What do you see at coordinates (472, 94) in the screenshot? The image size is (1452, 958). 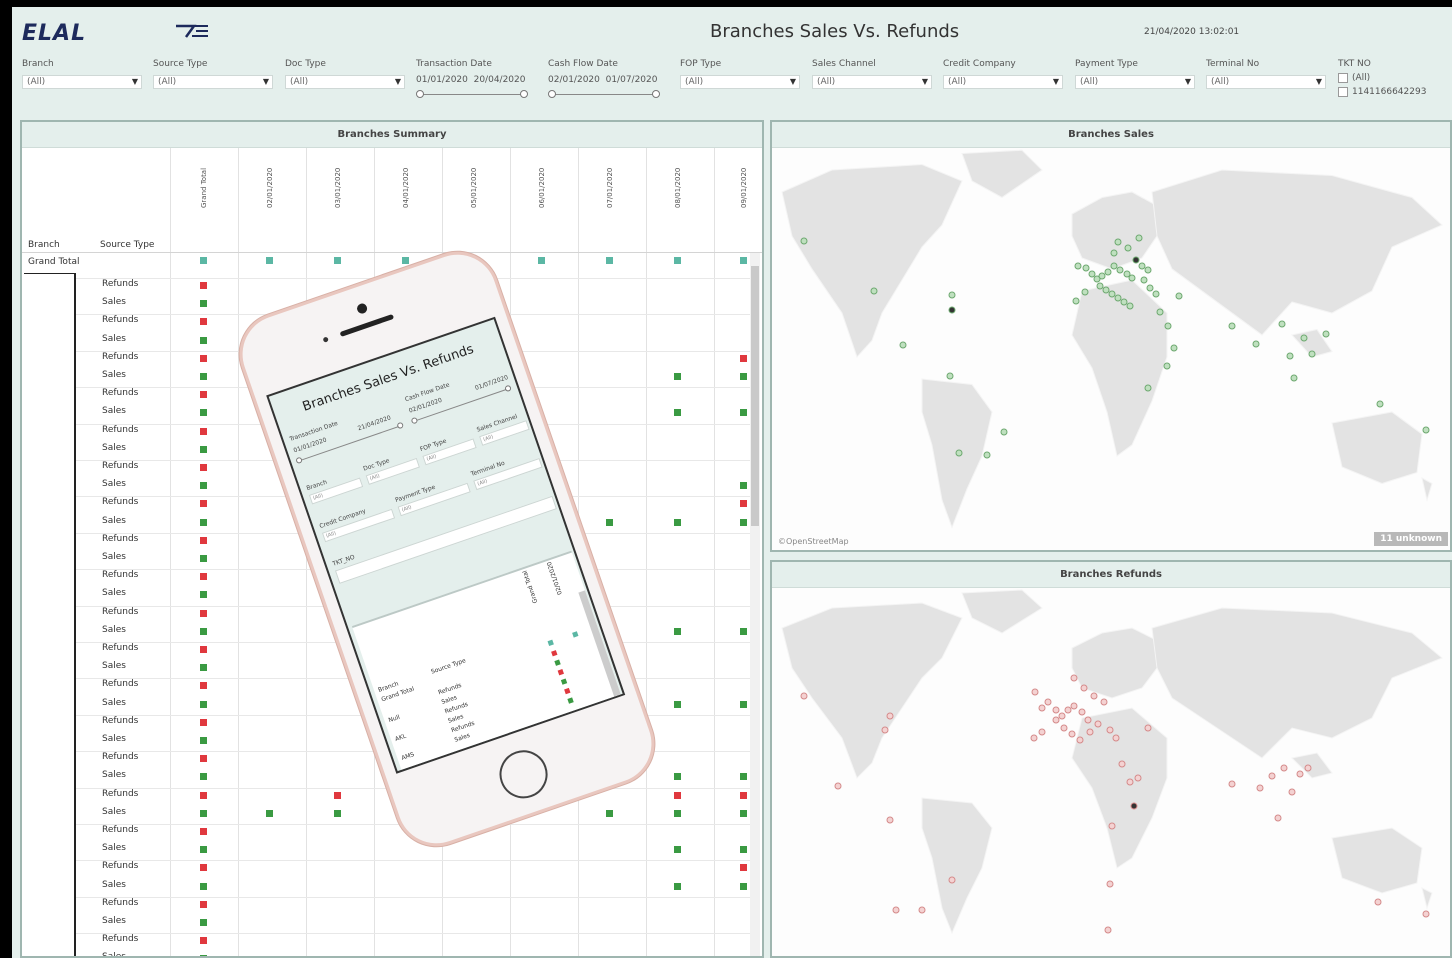 I see `transaction-date-slider` at bounding box center [472, 94].